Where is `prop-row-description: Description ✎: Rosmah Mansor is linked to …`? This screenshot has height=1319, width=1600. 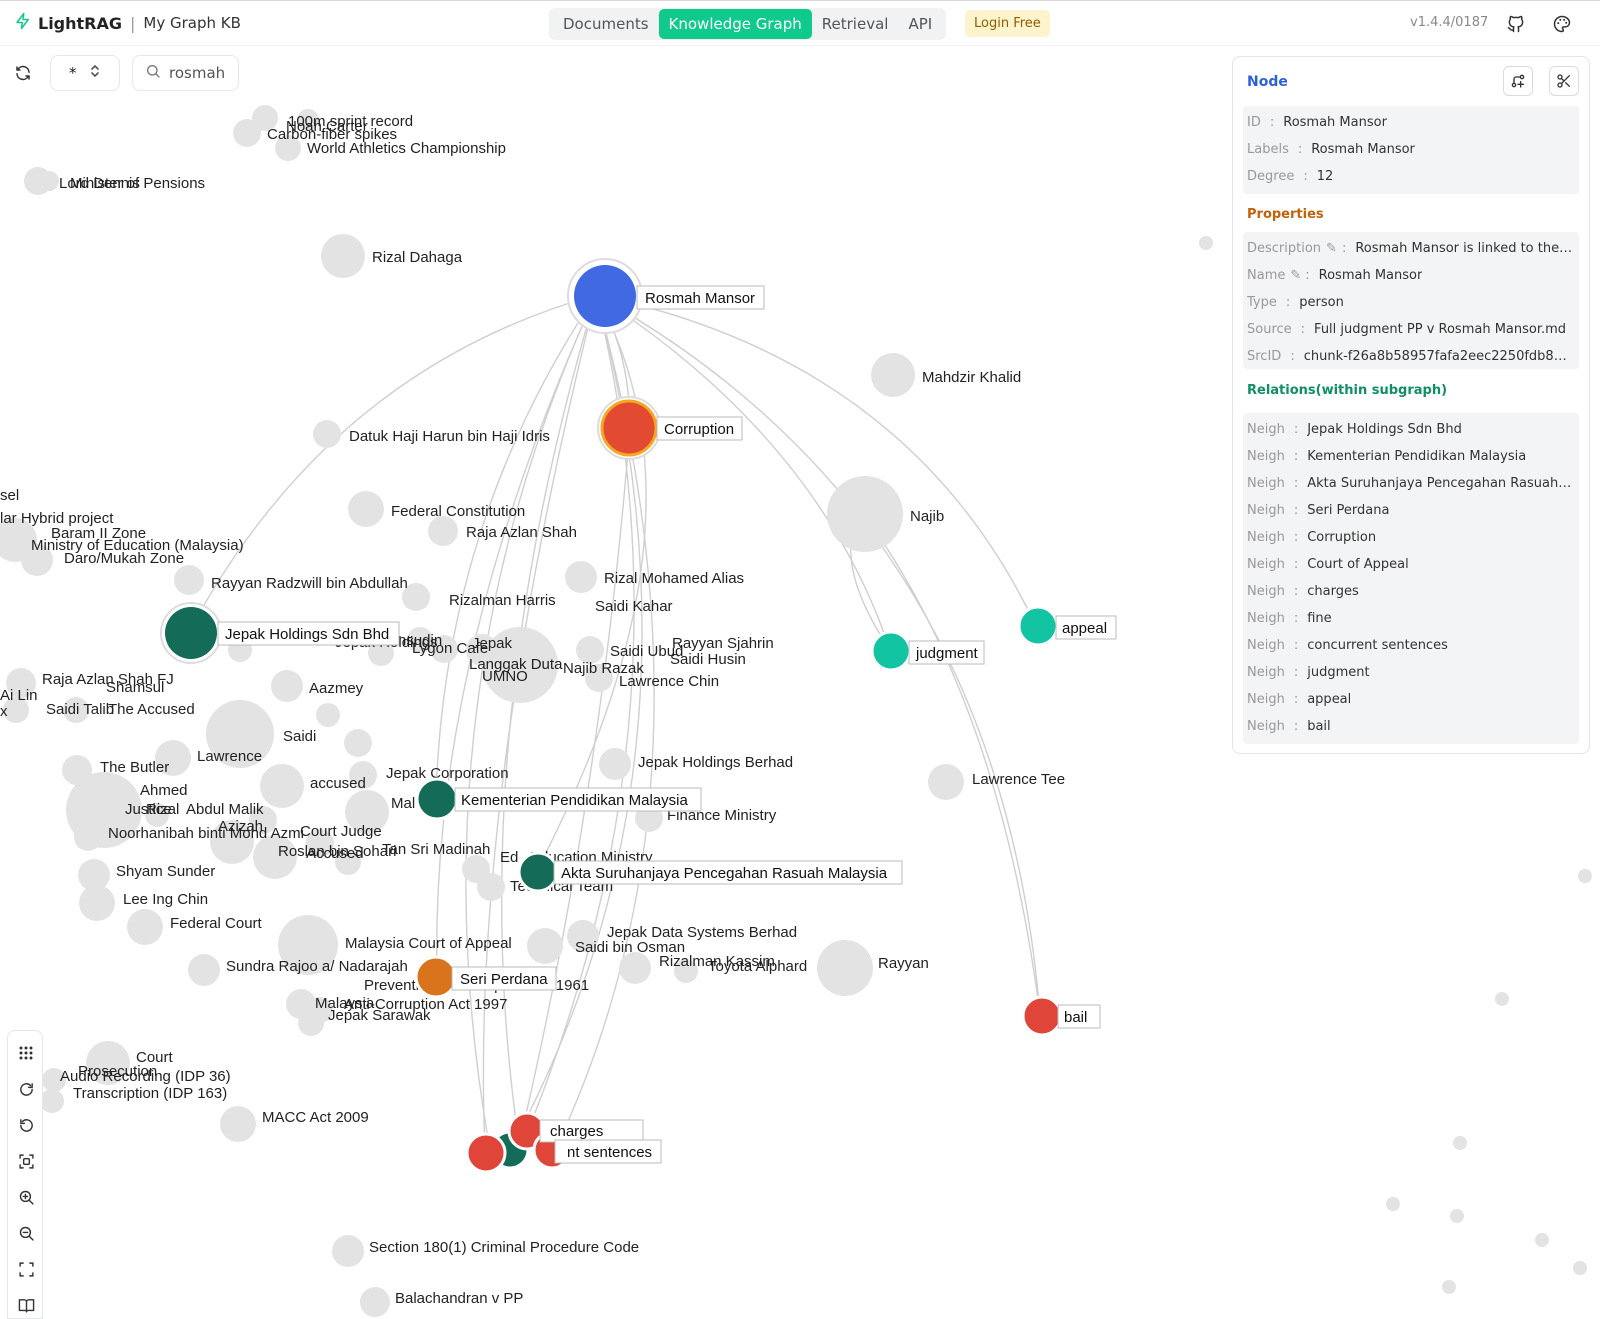
prop-row-description: Description ✎: Rosmah Mansor is linked to … is located at coordinates (1410, 248).